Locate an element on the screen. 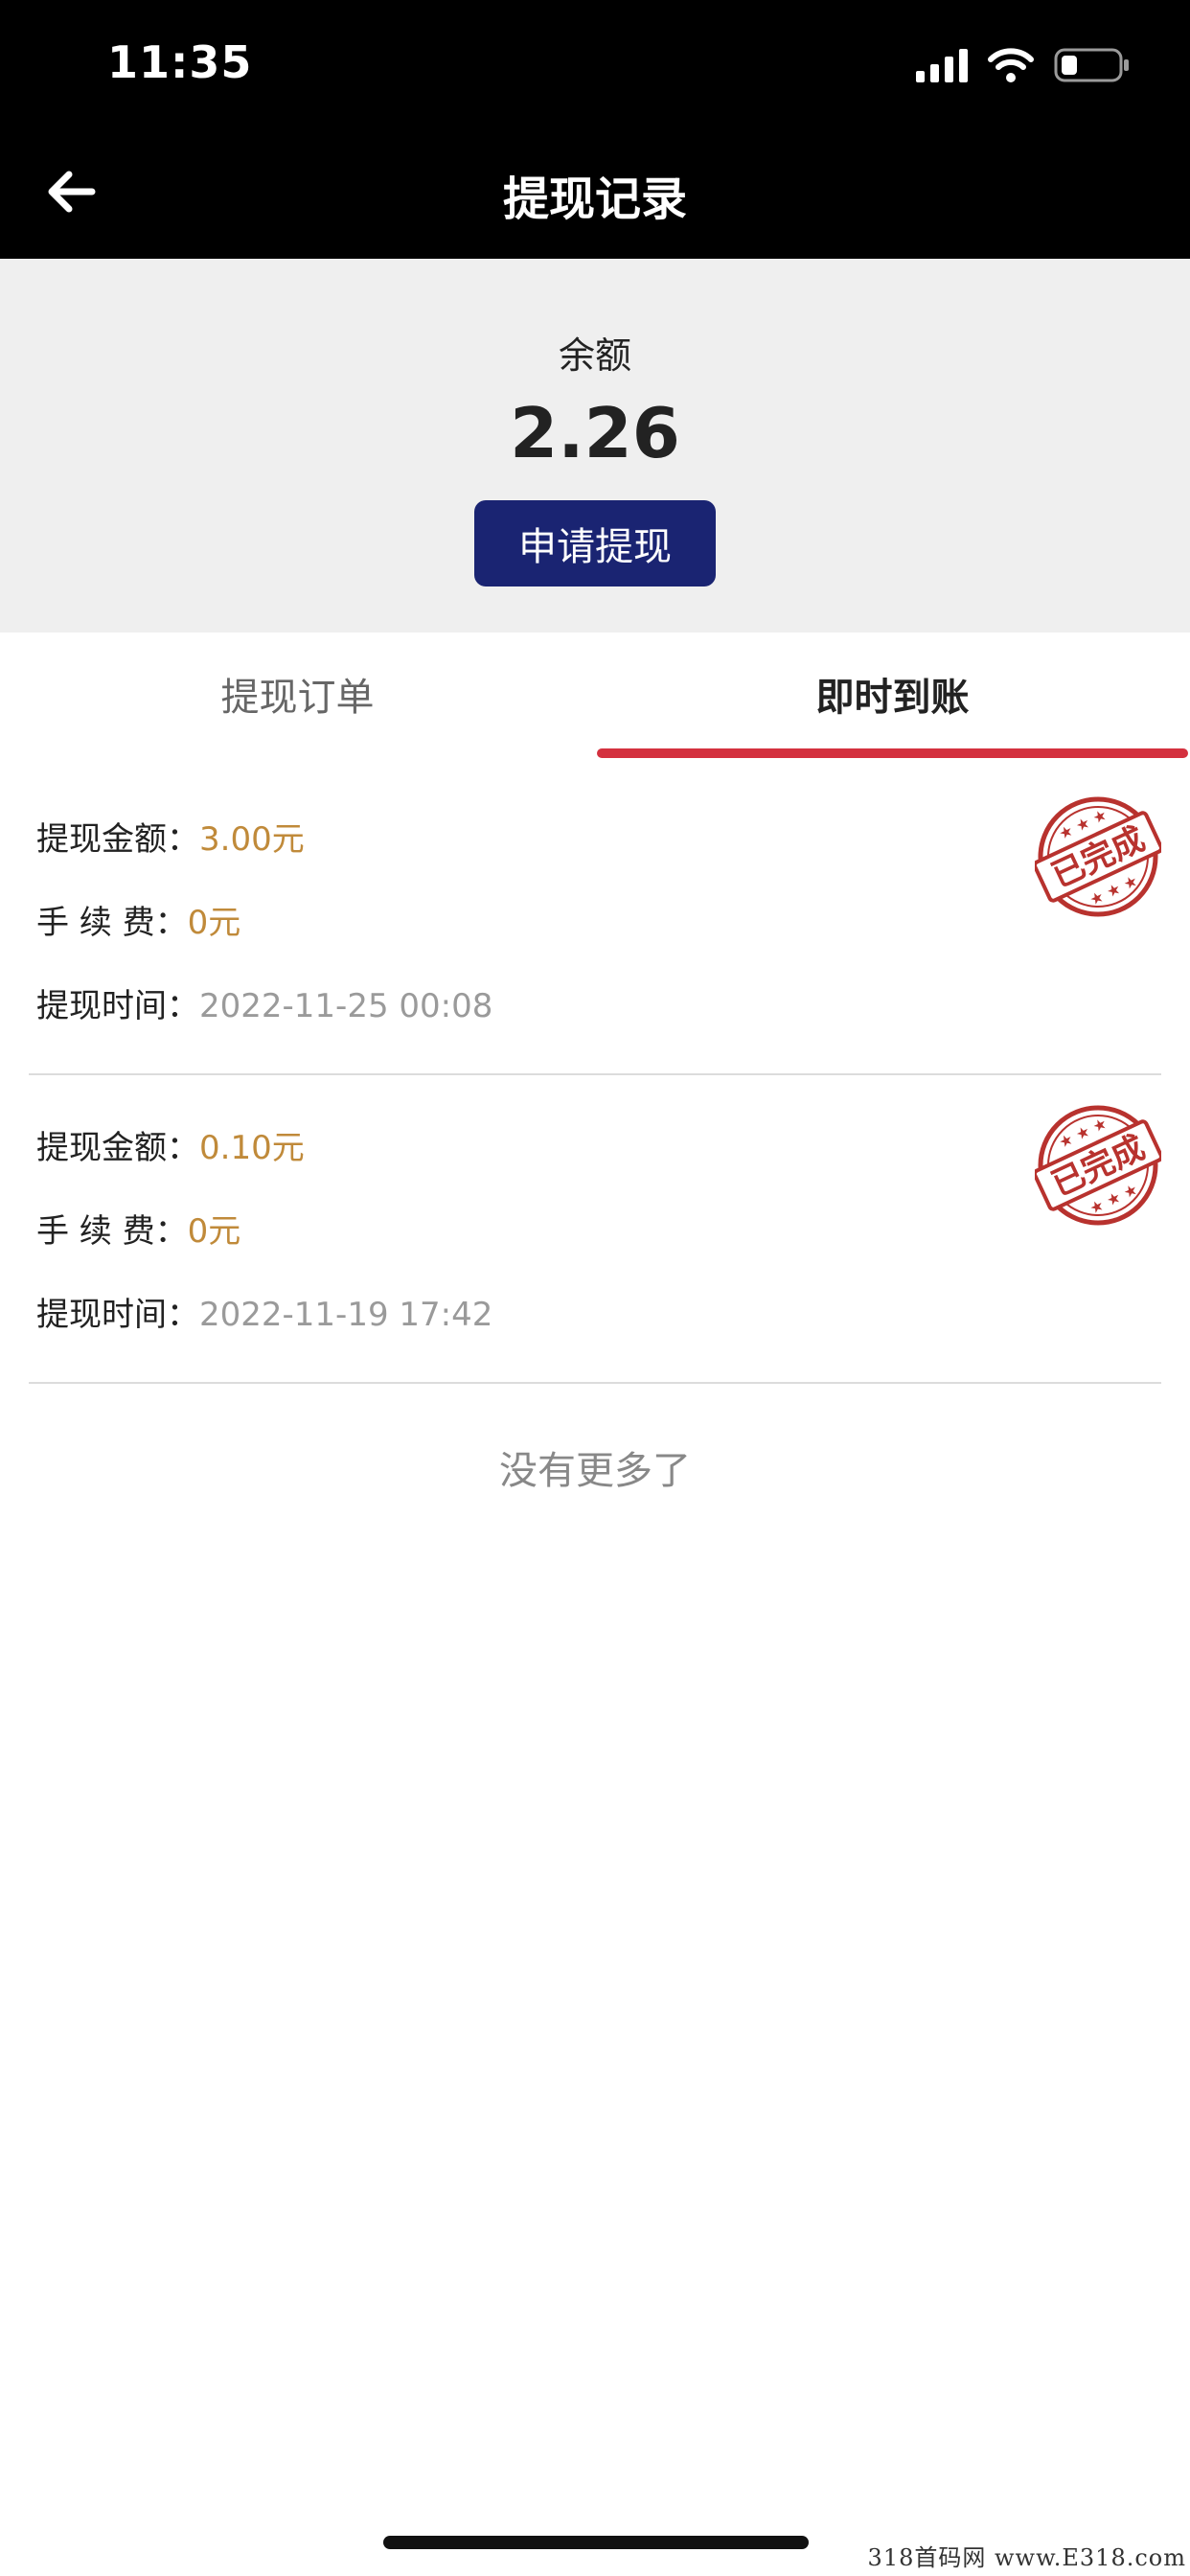 The height and width of the screenshot is (2576, 1190). top-bar: 11:35 提现记录 is located at coordinates (595, 129).